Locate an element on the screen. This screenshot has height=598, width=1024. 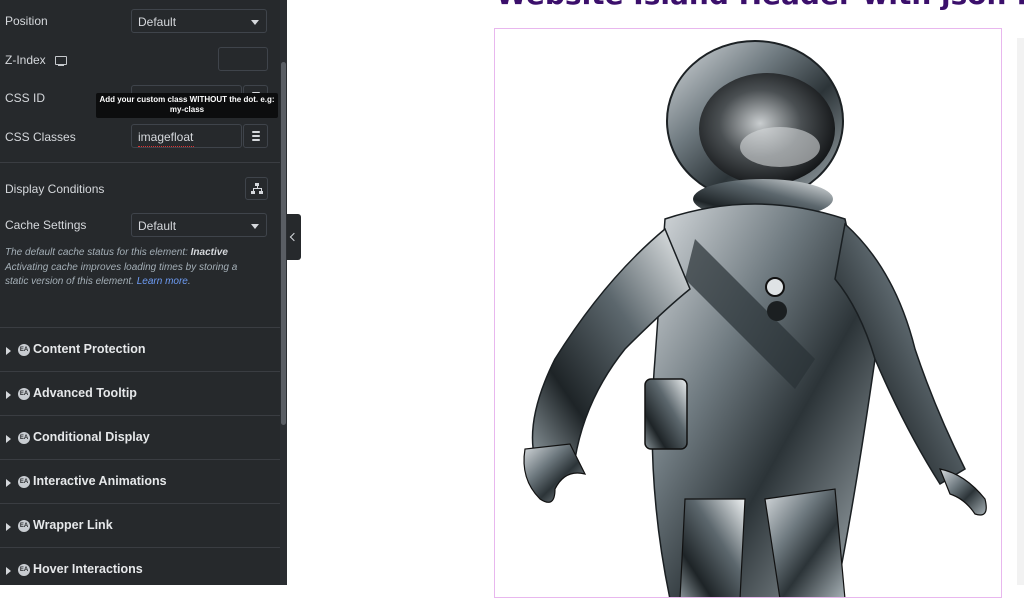
cssid-label: CSS ID is located at coordinates (25, 98).